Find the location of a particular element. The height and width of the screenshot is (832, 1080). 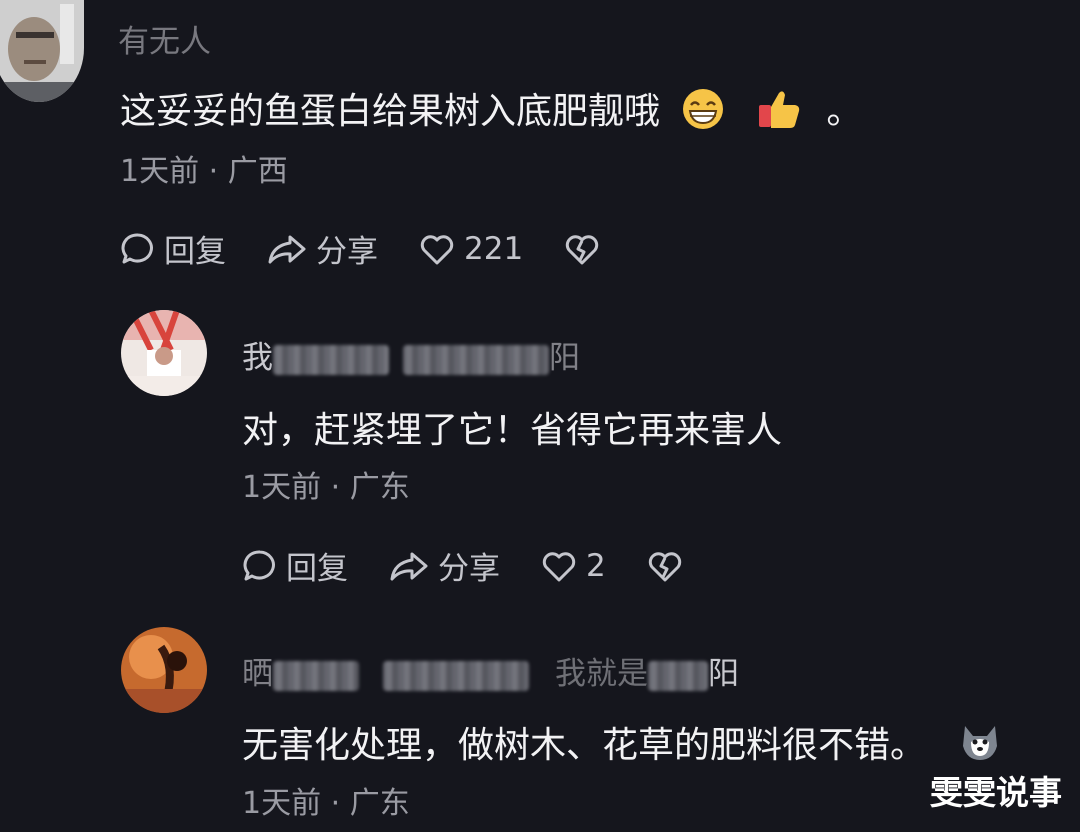

comment-text: 这妥妥的鱼蛋白给果树入底肥靓哦 。 is located at coordinates (491, 111).